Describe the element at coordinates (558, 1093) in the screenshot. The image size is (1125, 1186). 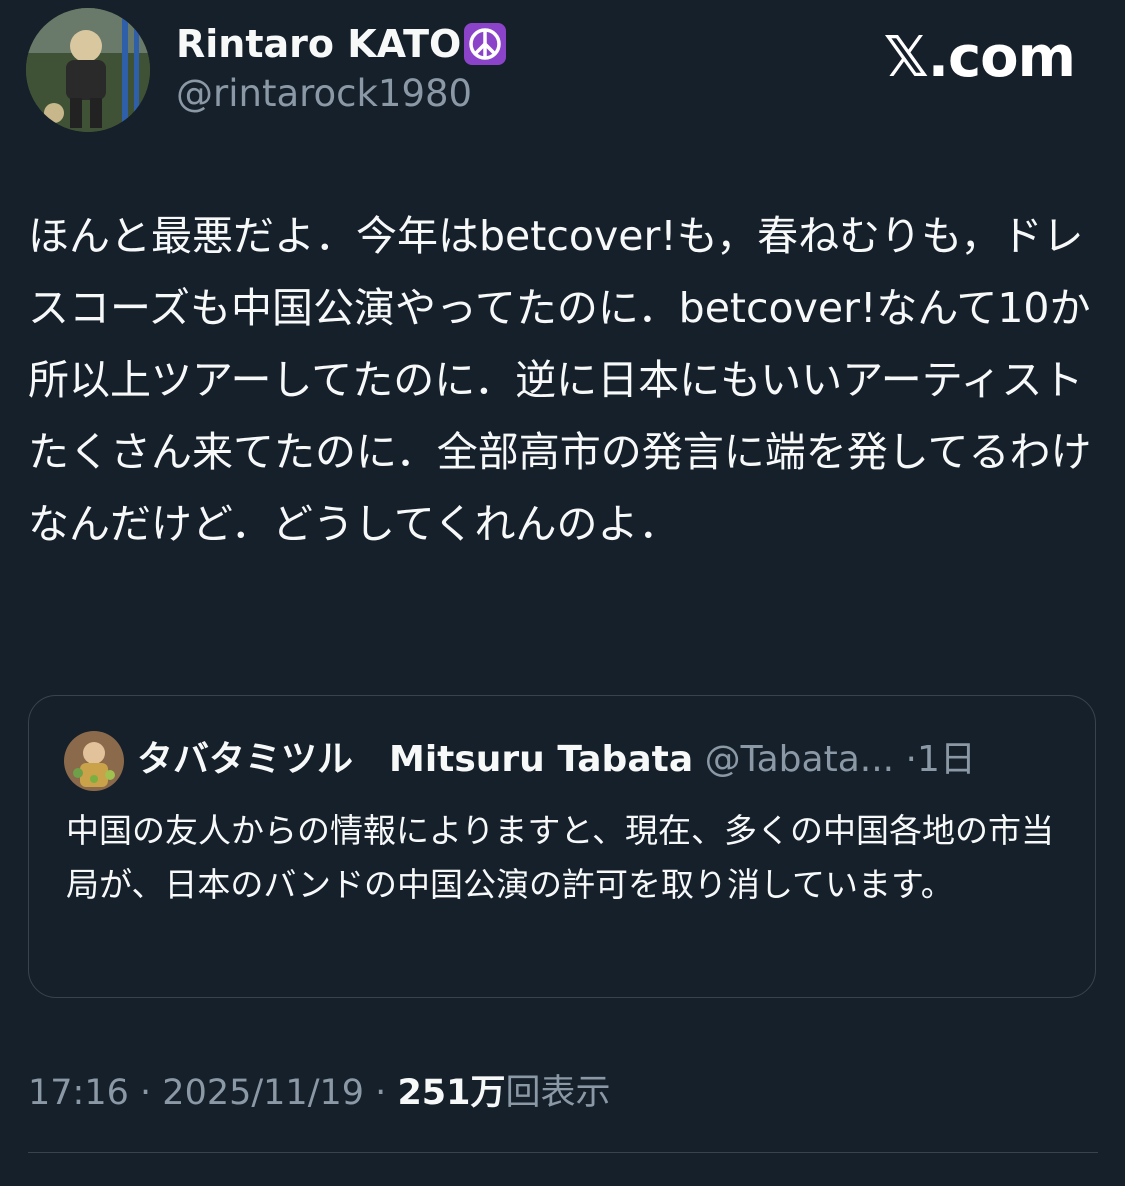
I see `views-label: 回表示` at that location.